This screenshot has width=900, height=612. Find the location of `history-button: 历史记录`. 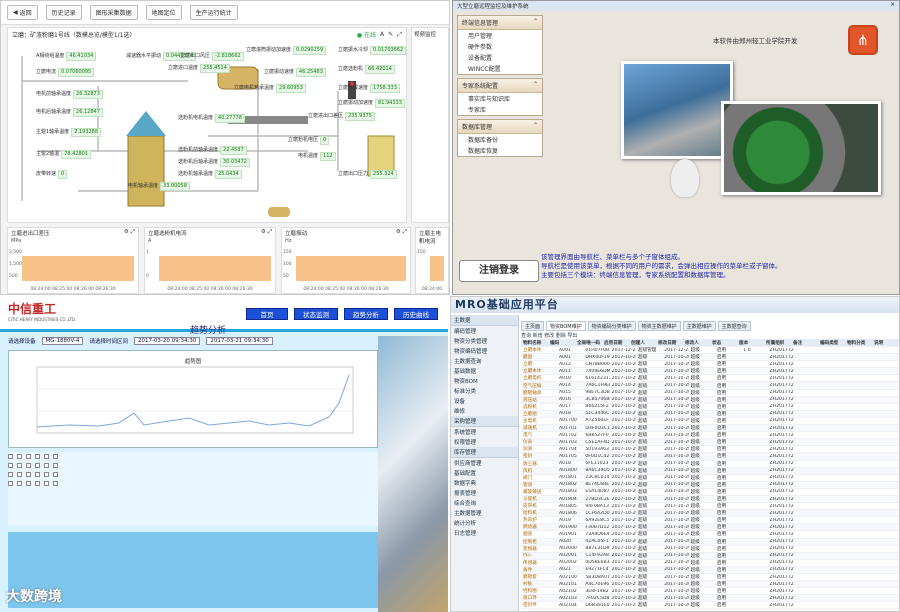

history-button: 历史记录 is located at coordinates (63, 12).